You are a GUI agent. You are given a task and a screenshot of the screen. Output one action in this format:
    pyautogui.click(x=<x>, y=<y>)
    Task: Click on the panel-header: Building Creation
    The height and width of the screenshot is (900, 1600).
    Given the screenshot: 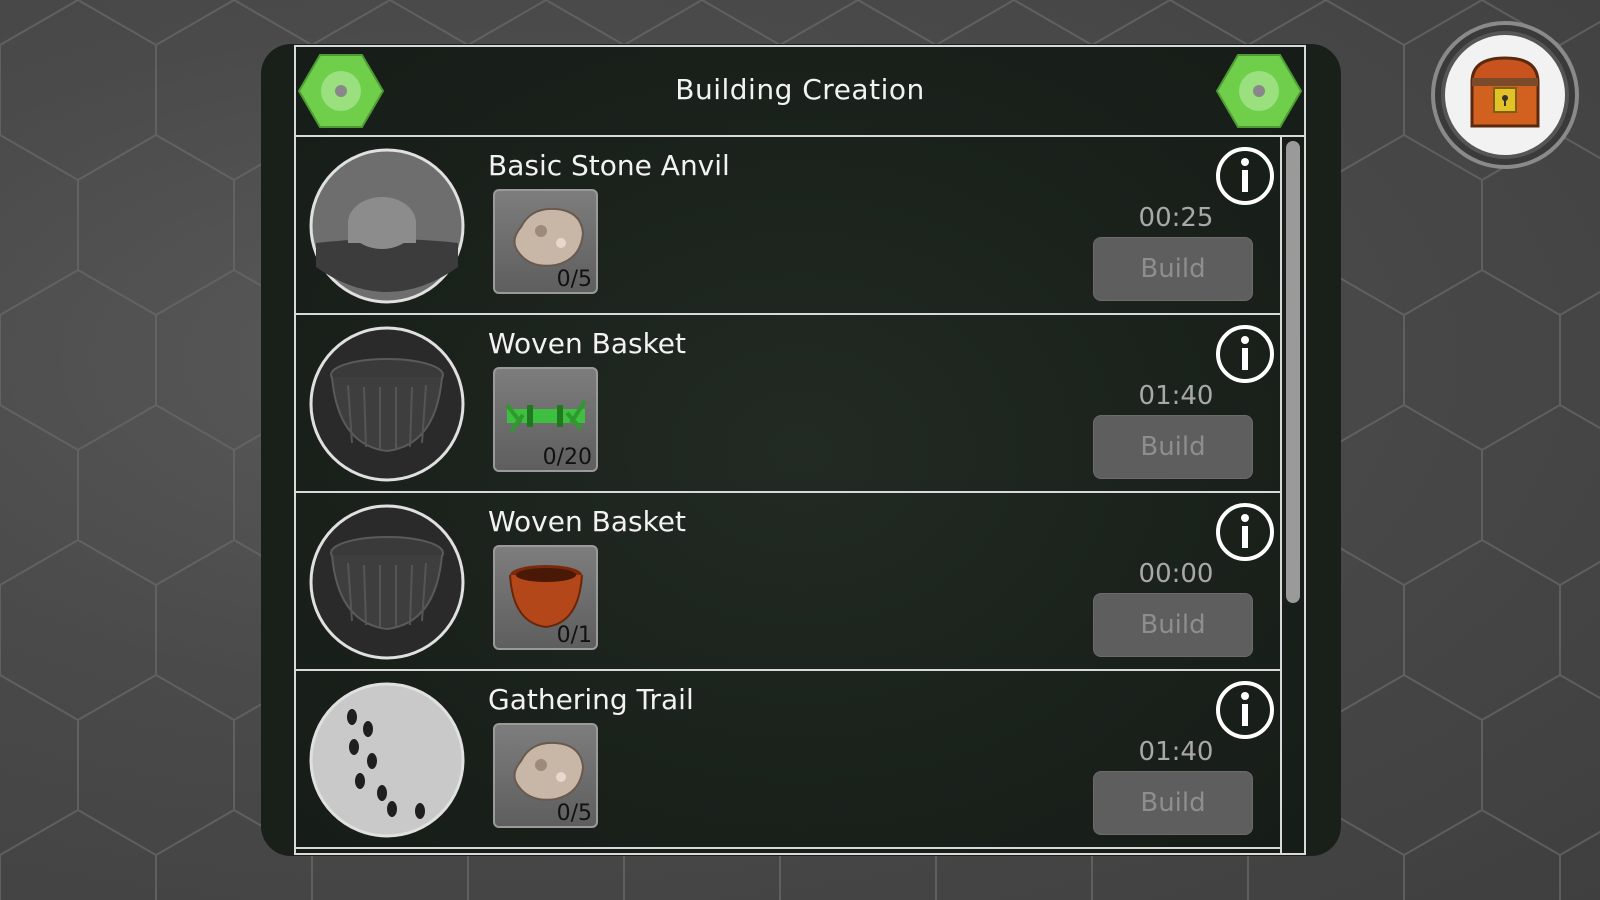 What is the action you would take?
    pyautogui.click(x=800, y=92)
    